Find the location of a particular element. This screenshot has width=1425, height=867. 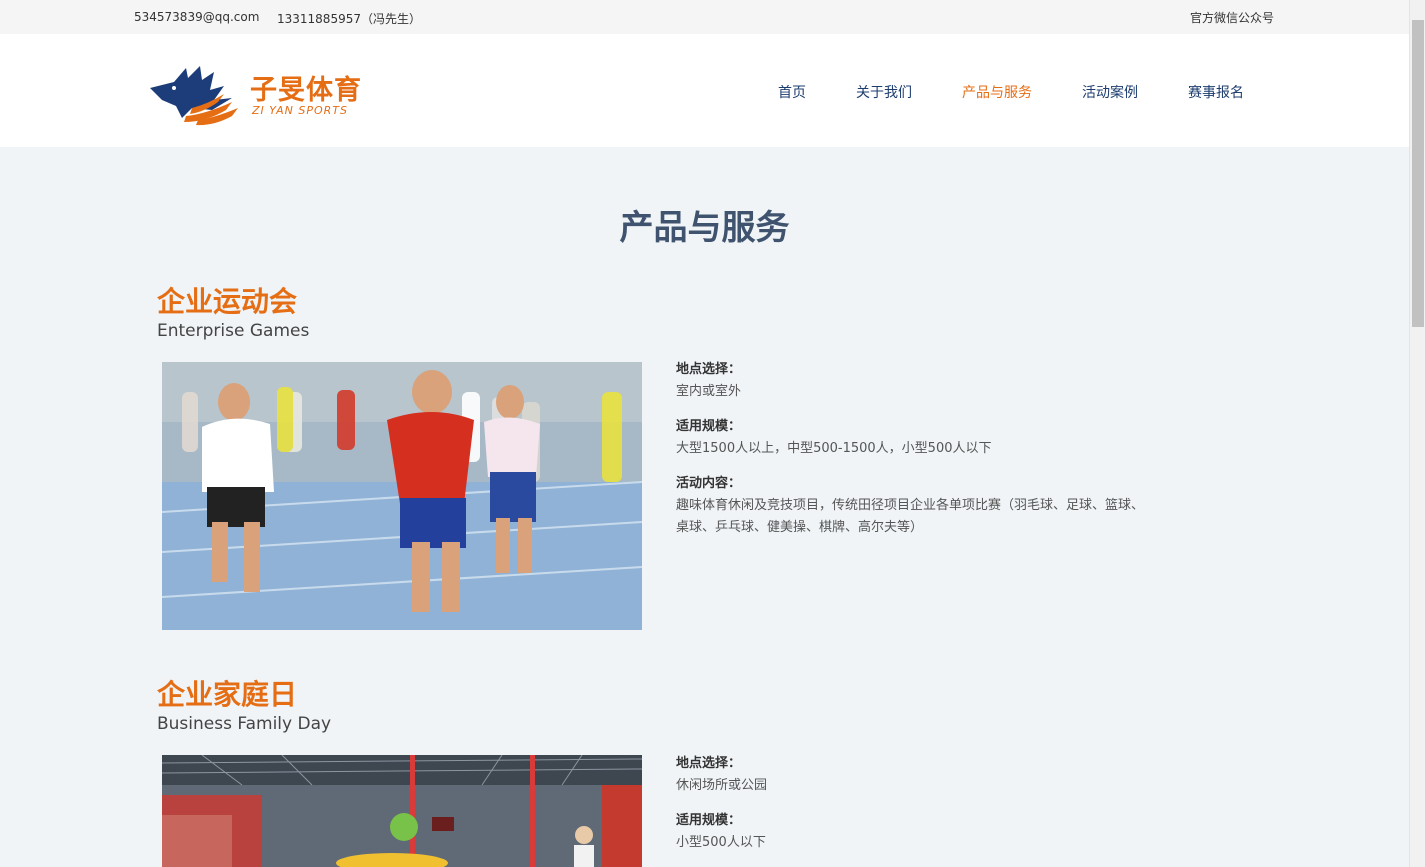

contact-email: 534573839@qq.com is located at coordinates (196, 17).